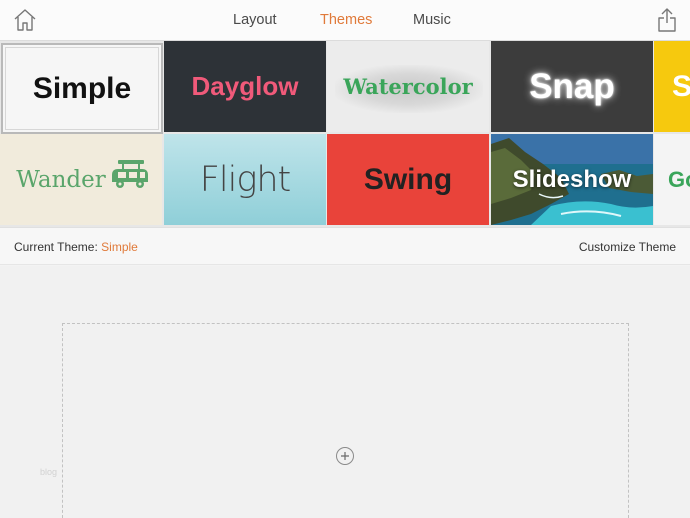  What do you see at coordinates (56, 247) in the screenshot?
I see `current-theme-label: Current Theme:` at bounding box center [56, 247].